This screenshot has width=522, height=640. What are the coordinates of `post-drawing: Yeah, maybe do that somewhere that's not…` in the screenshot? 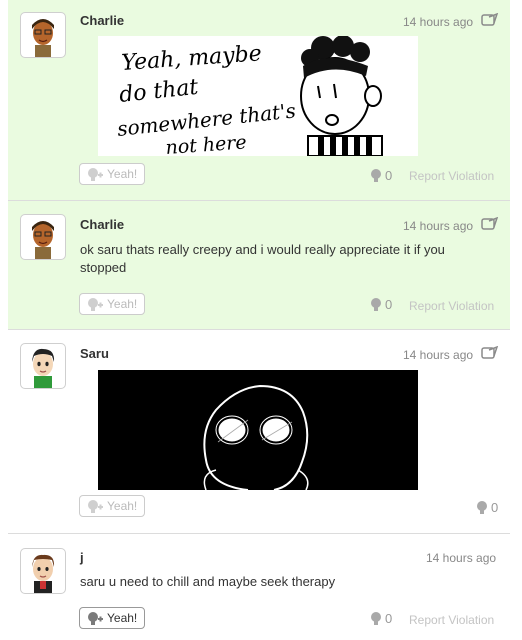 It's located at (258, 96).